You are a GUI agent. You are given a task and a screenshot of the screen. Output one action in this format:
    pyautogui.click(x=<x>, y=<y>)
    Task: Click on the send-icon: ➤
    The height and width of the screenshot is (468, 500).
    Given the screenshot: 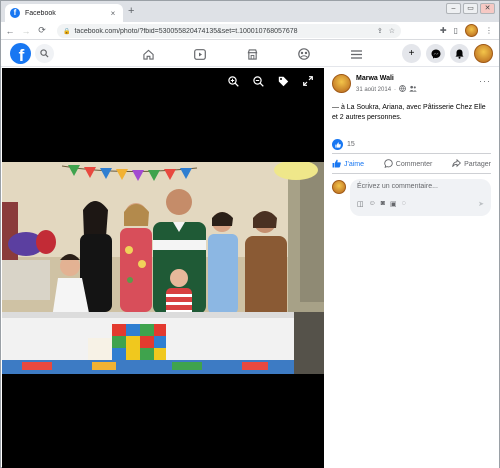 What is the action you would take?
    pyautogui.click(x=481, y=204)
    